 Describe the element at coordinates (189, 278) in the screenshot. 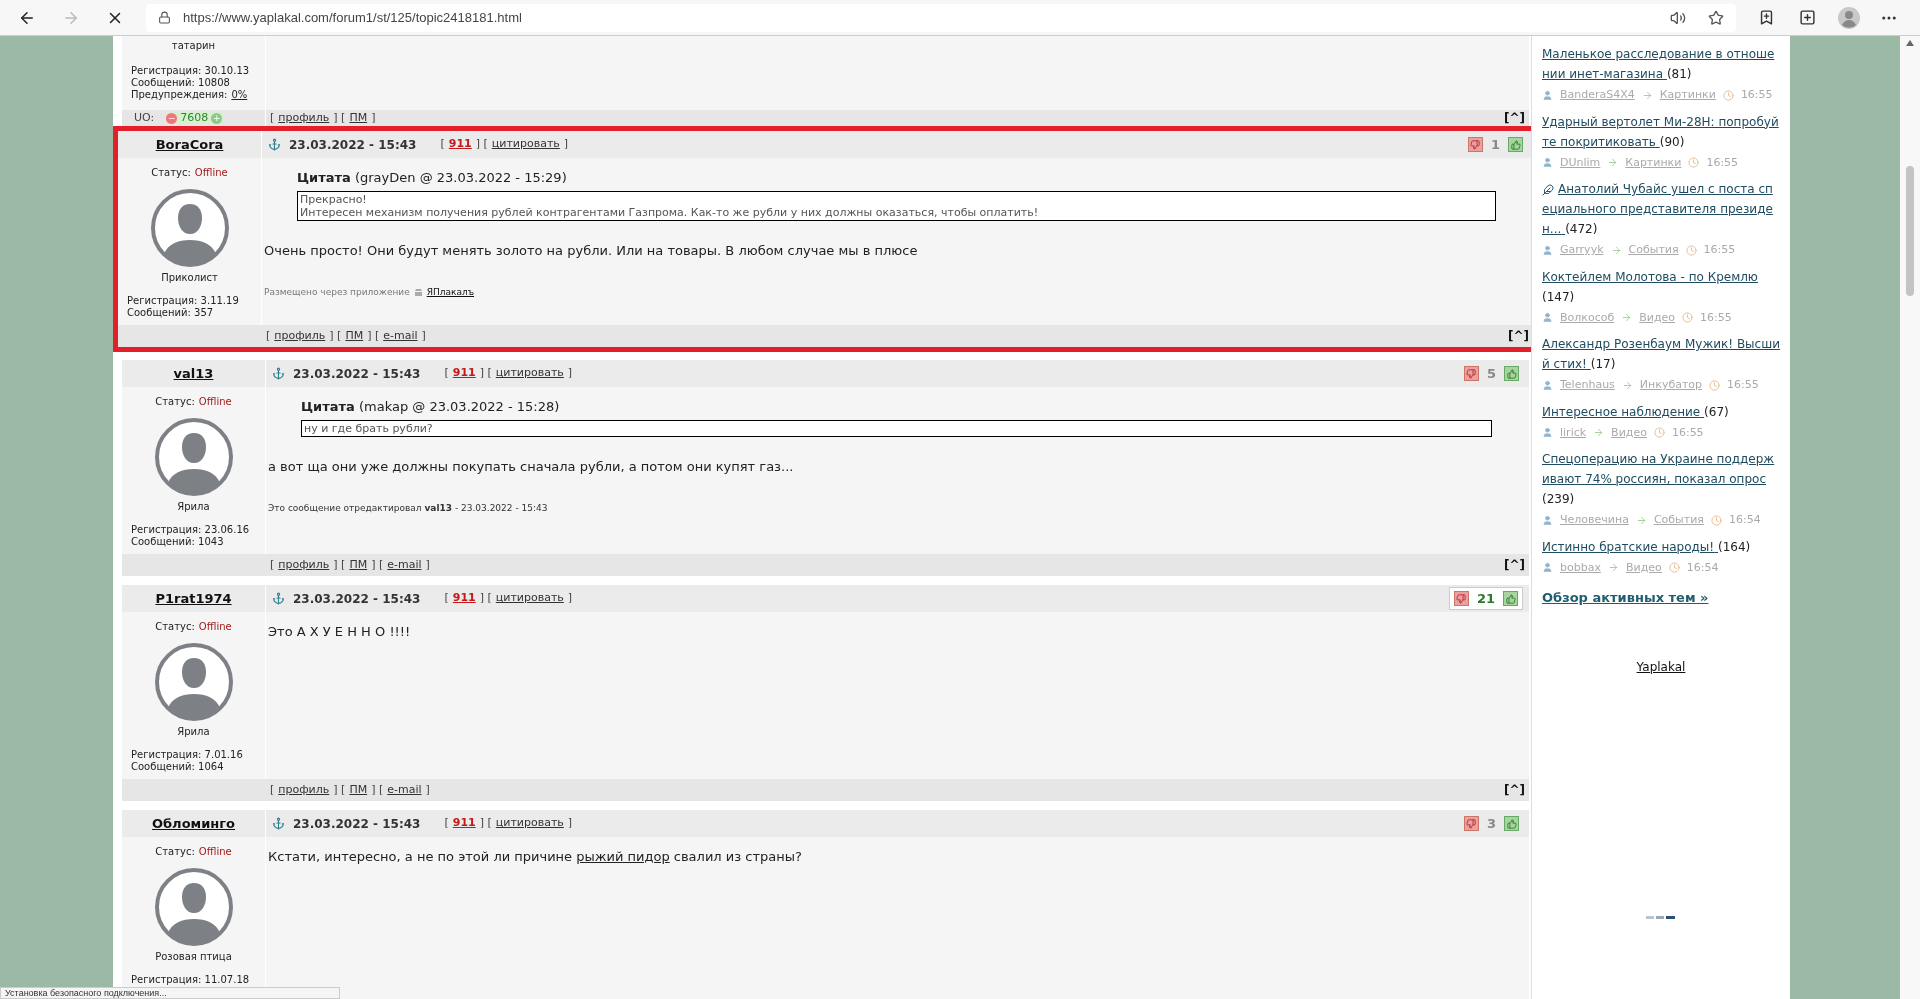

I see `user-title: Приколист` at that location.